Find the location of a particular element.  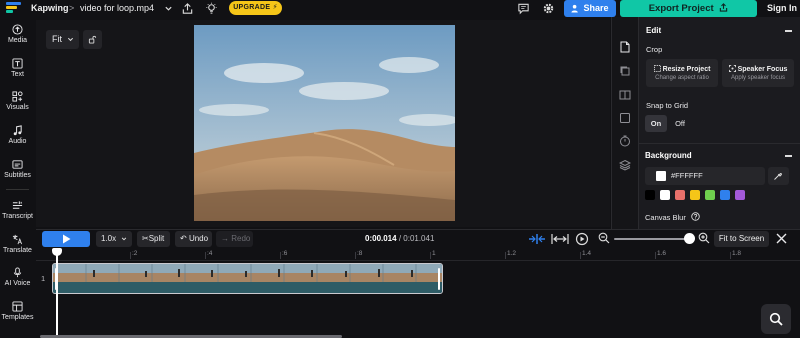

sidebar-item-audio: Audio is located at coordinates (17, 135).